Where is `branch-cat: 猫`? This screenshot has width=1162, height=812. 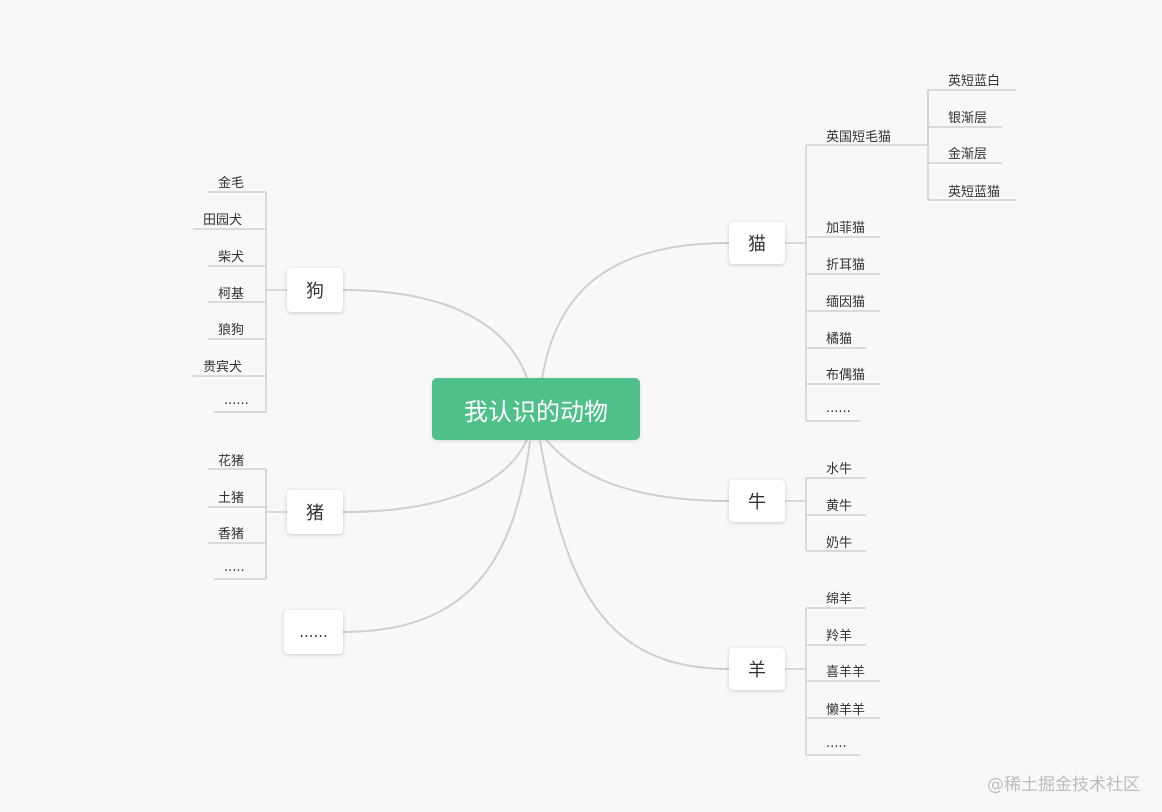 branch-cat: 猫 is located at coordinates (757, 243).